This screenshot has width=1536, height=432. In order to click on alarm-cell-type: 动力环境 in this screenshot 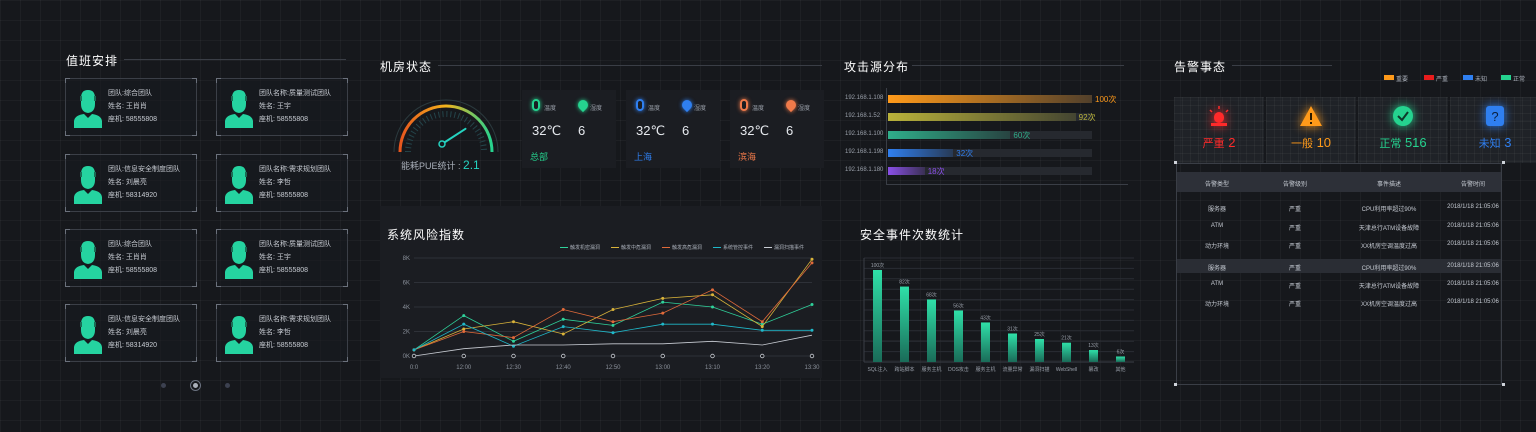, I will do `click(1216, 247)`.